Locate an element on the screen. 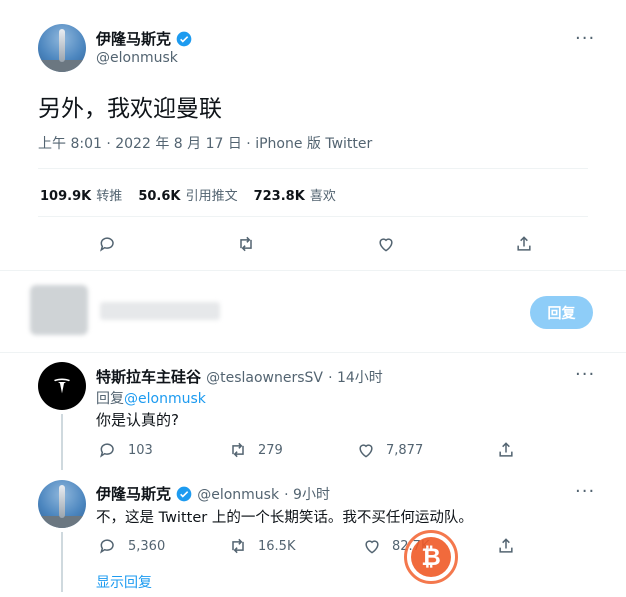 This screenshot has width=626, height=597. reply1-retweet-action: 279 is located at coordinates (255, 450).